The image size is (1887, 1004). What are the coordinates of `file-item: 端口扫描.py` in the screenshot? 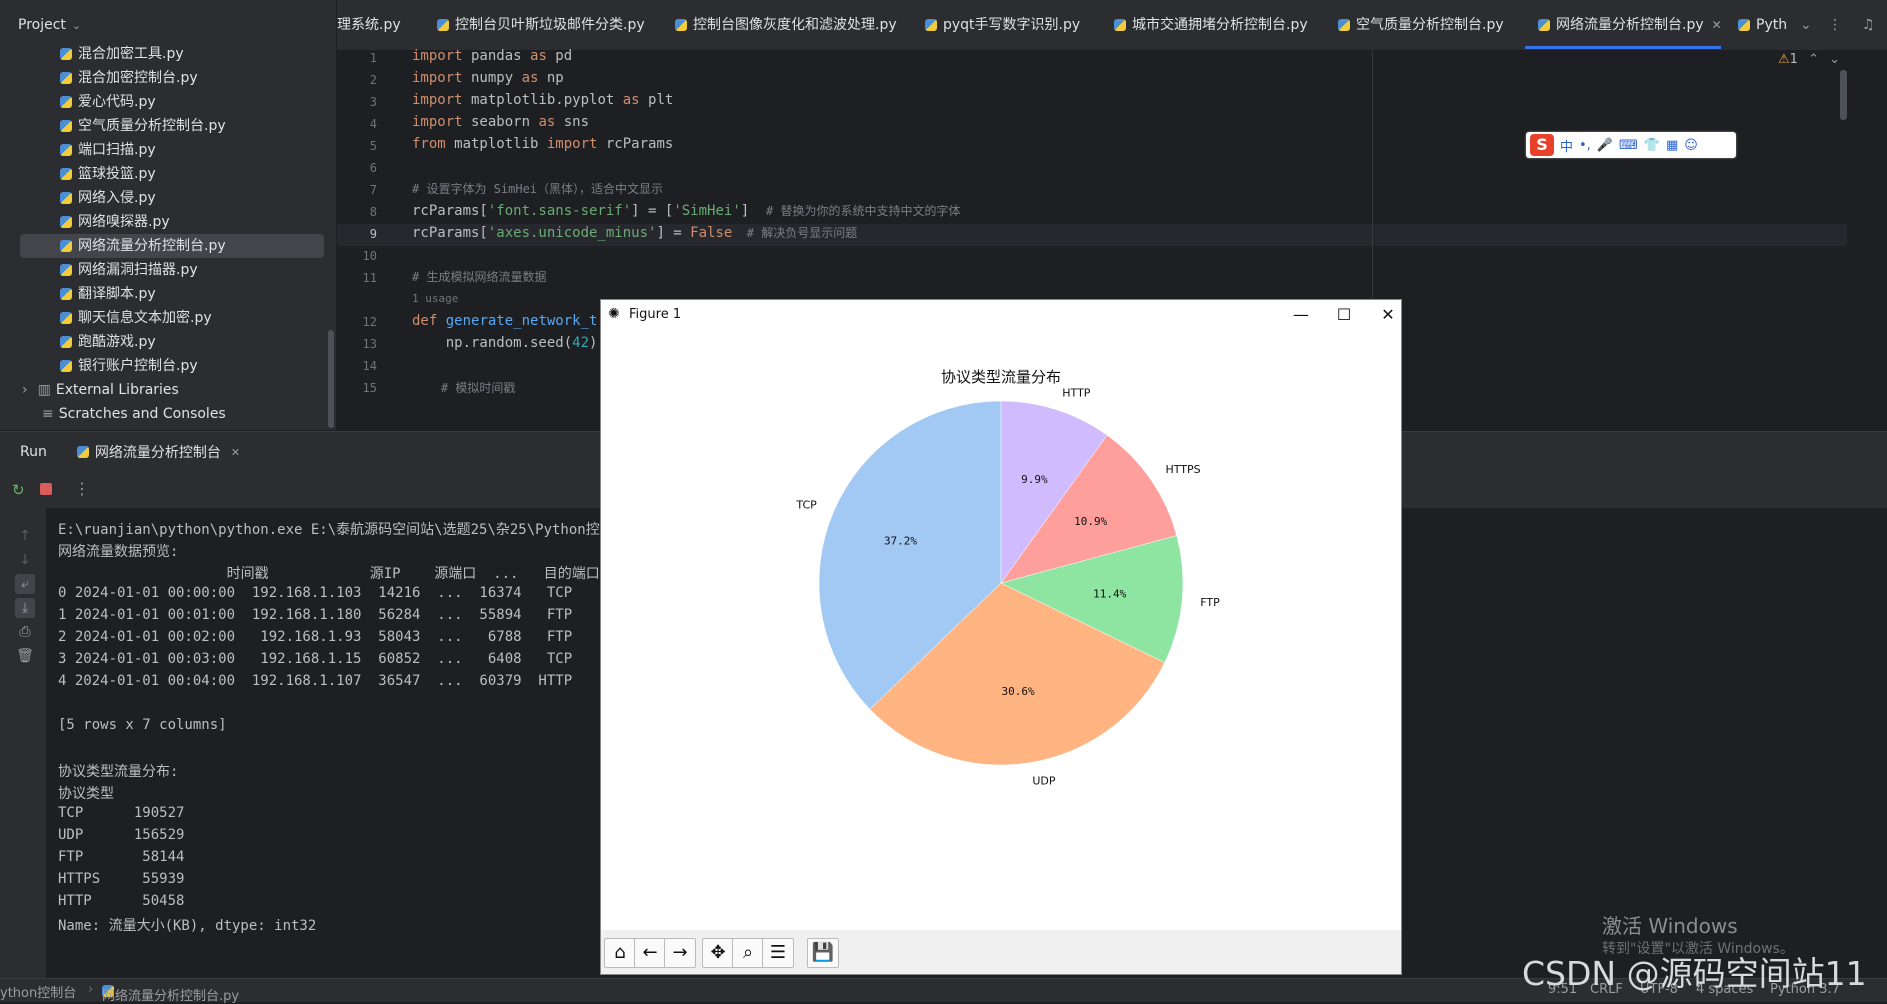 It's located at (108, 150).